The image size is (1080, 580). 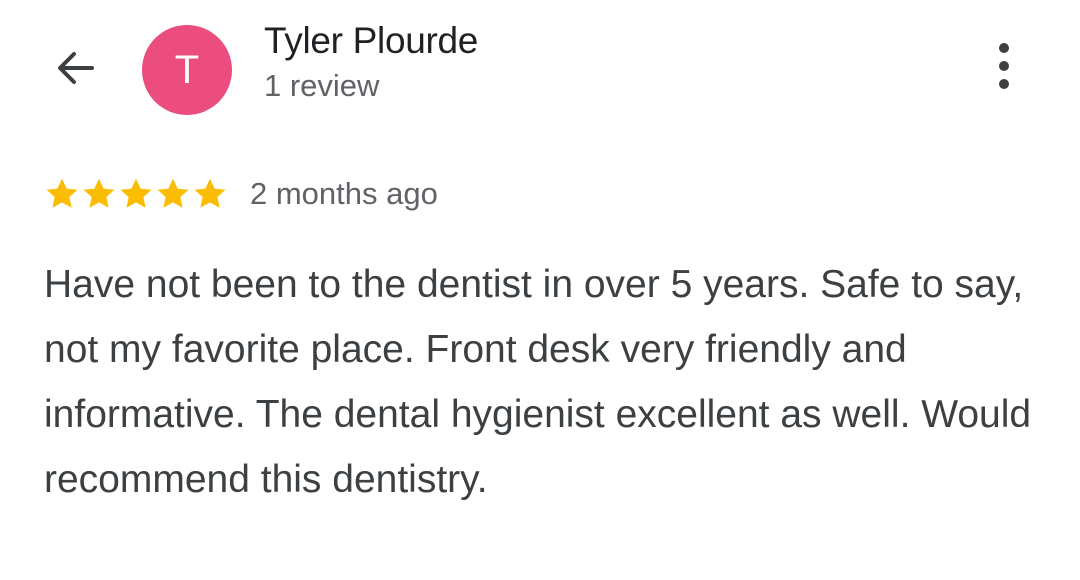 I want to click on back-button, so click(x=76, y=68).